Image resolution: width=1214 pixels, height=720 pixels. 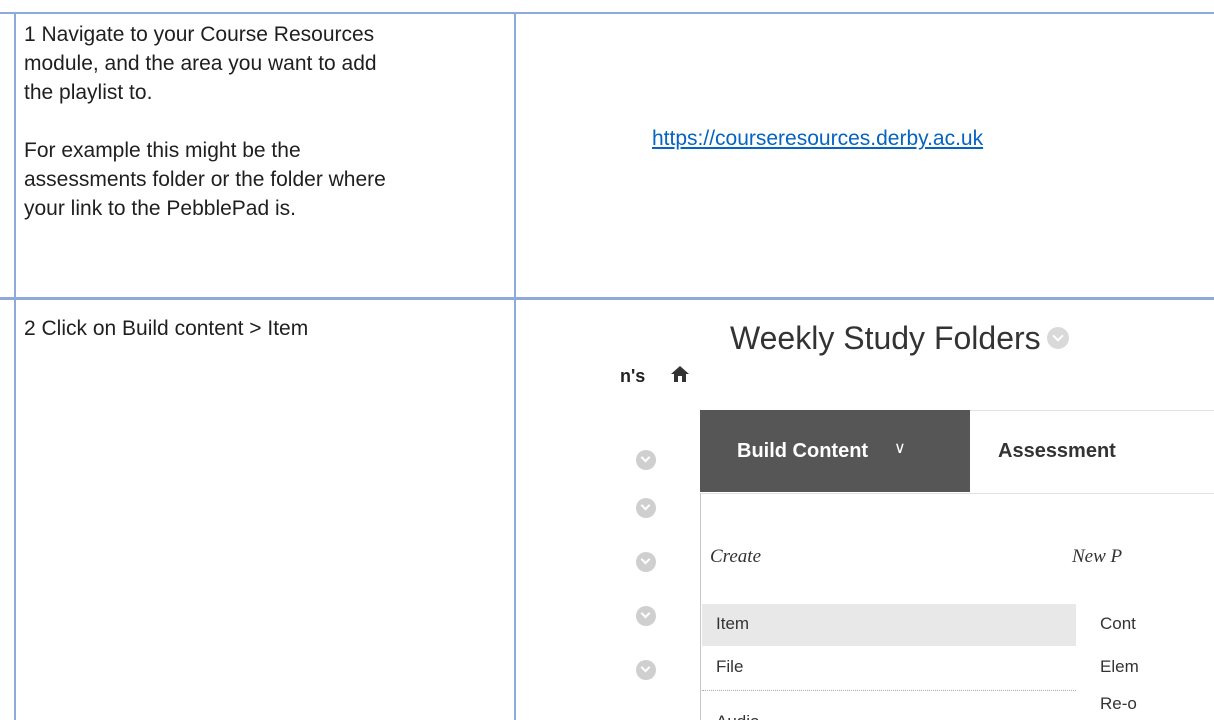 I want to click on home-icon, so click(x=680, y=374).